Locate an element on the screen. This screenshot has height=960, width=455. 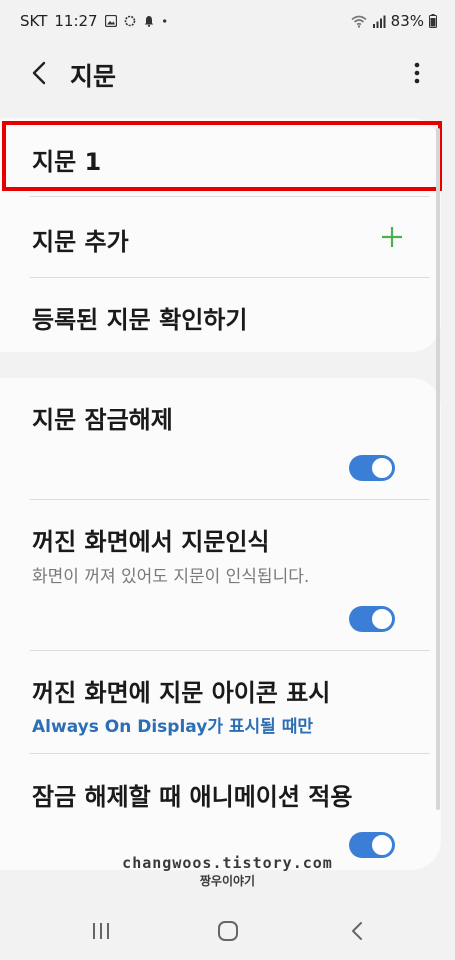
battery-percent: 83% is located at coordinates (407, 21).